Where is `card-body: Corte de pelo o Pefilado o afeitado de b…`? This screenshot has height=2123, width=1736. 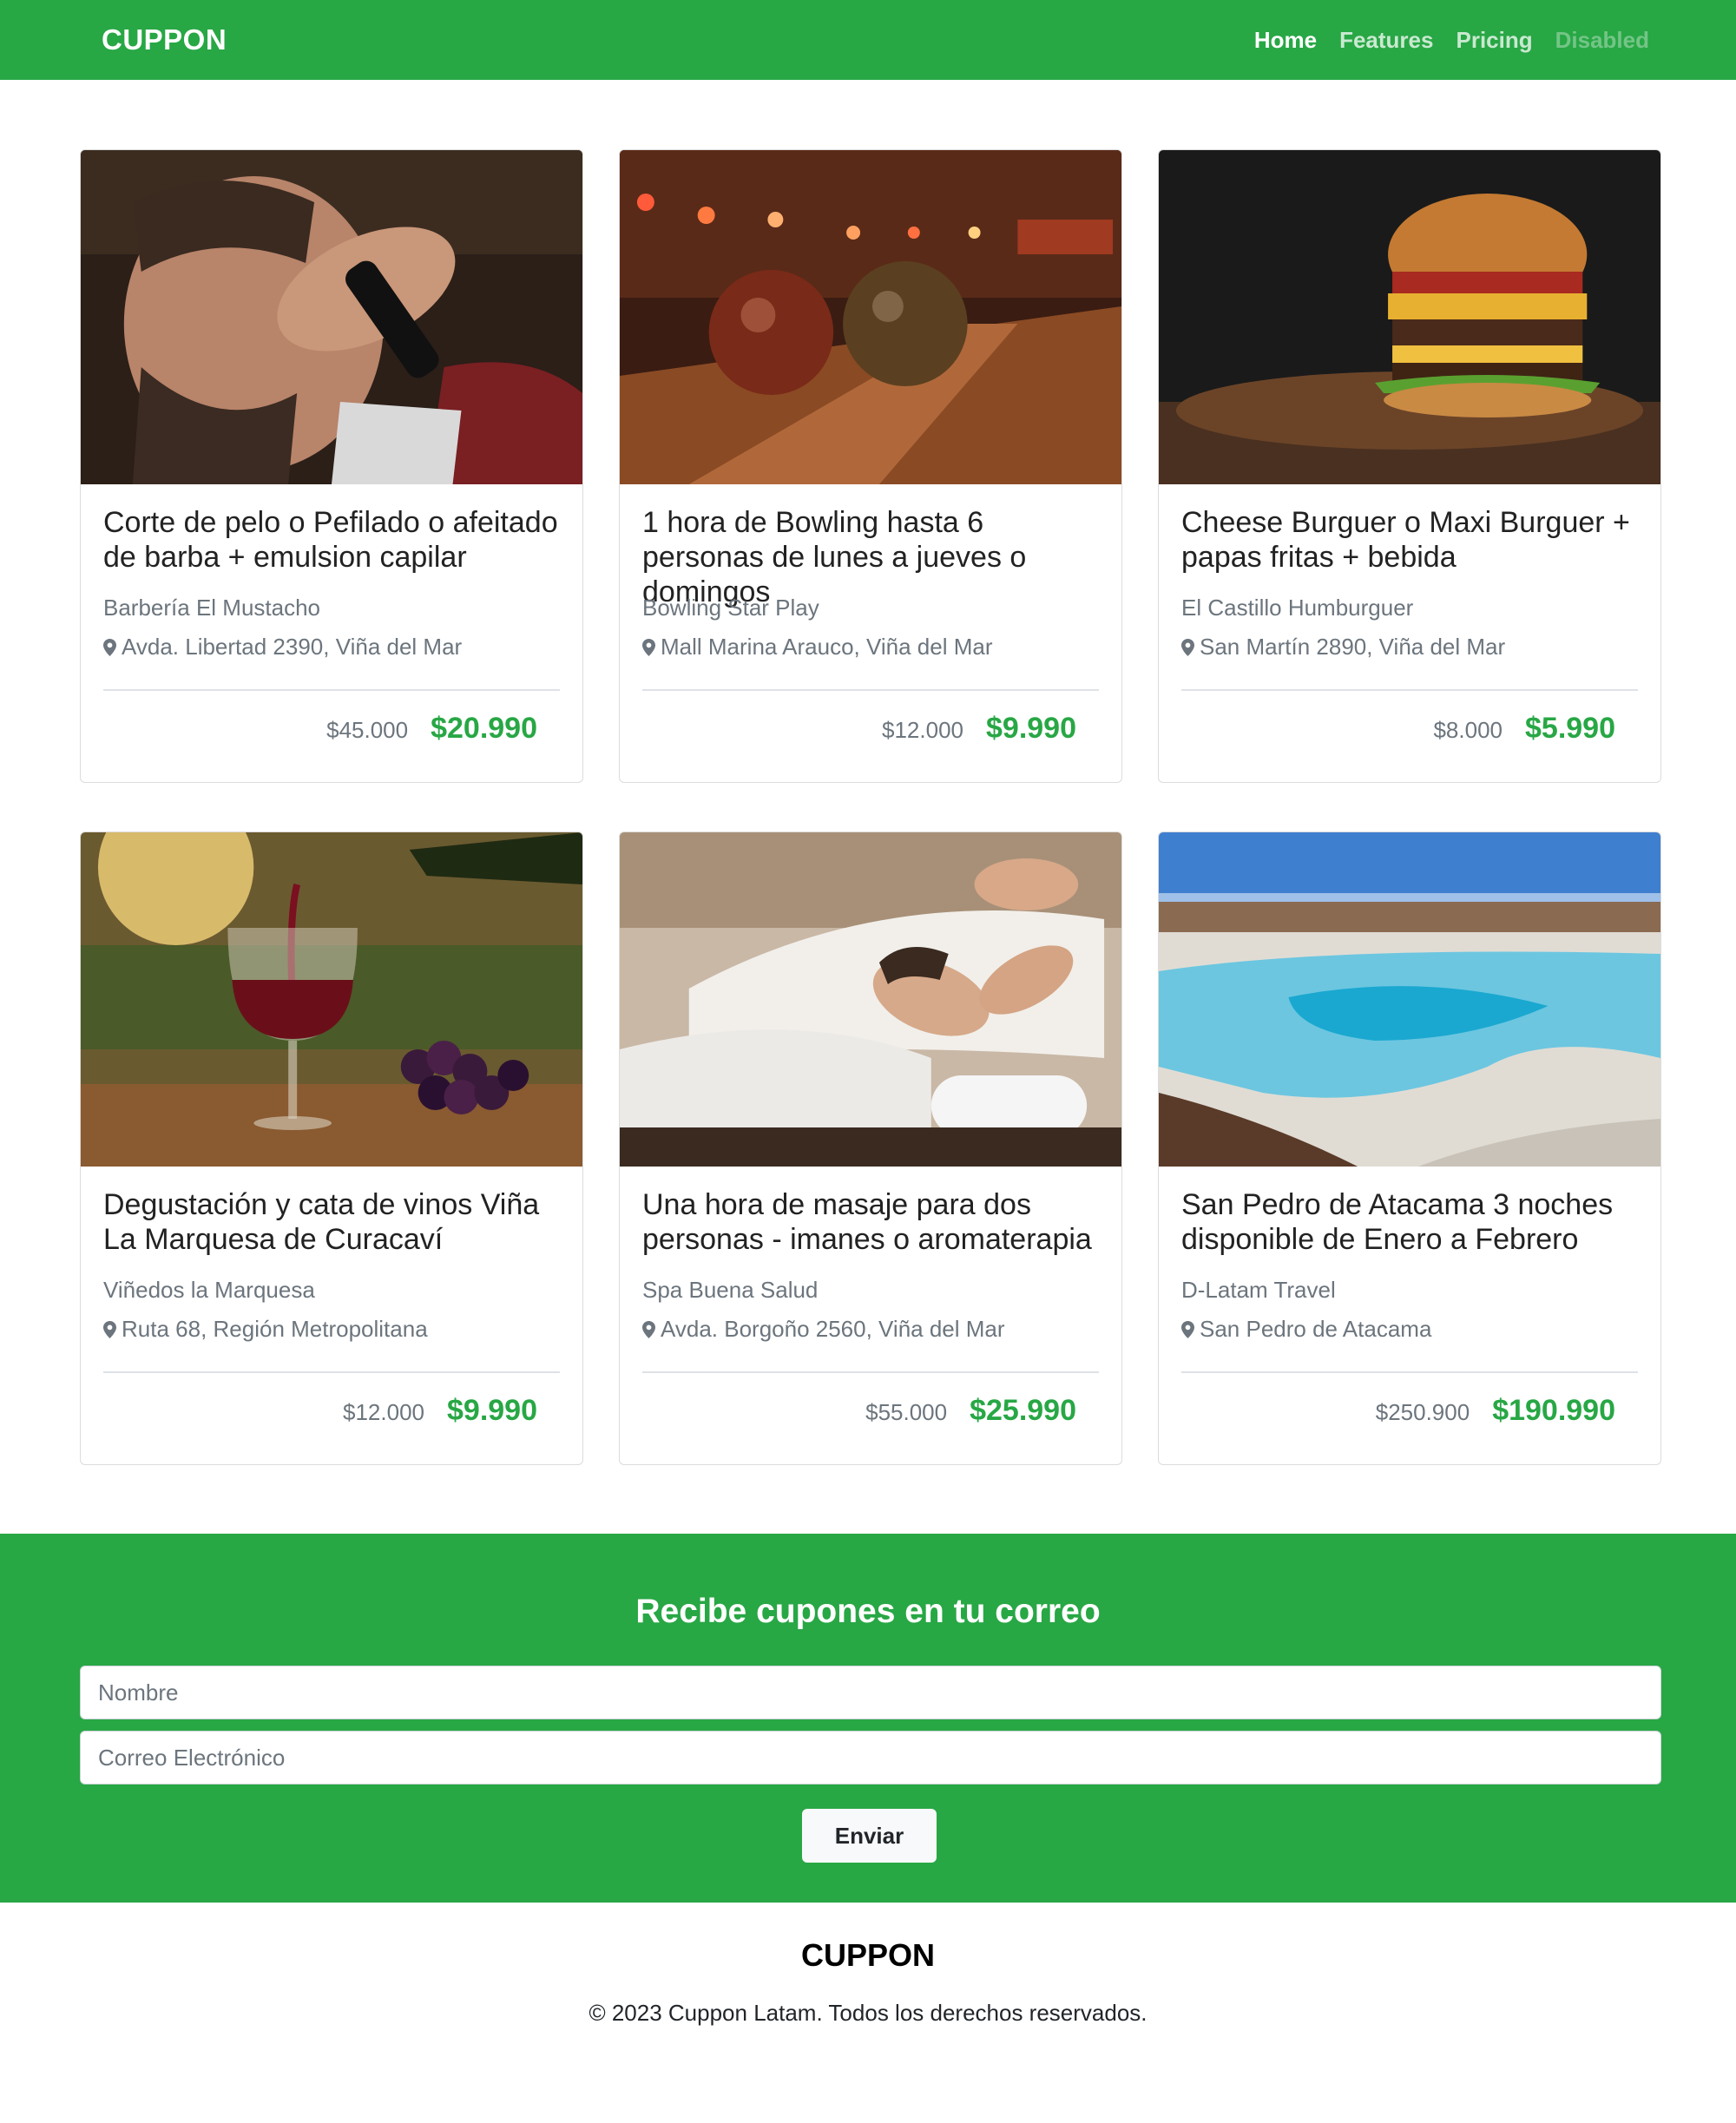
card-body: Corte de pelo o Pefilado o afeitado de b… is located at coordinates (331, 633).